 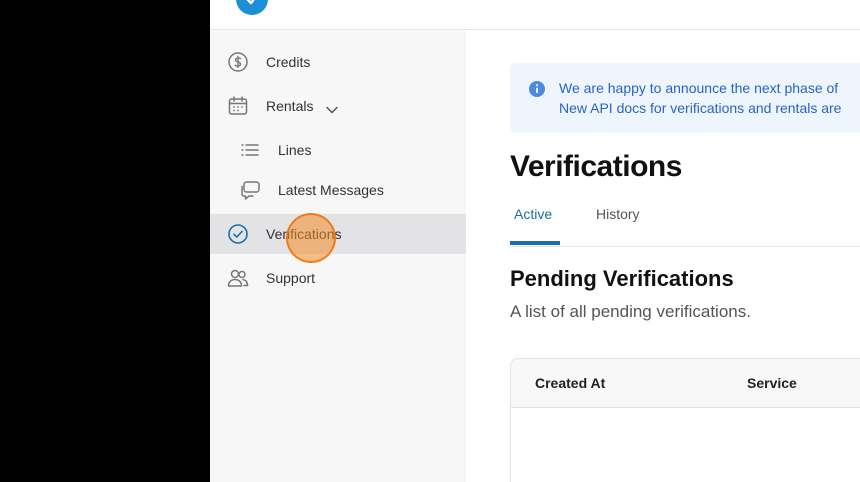 What do you see at coordinates (338, 278) in the screenshot?
I see `sidebar-item-support: Support` at bounding box center [338, 278].